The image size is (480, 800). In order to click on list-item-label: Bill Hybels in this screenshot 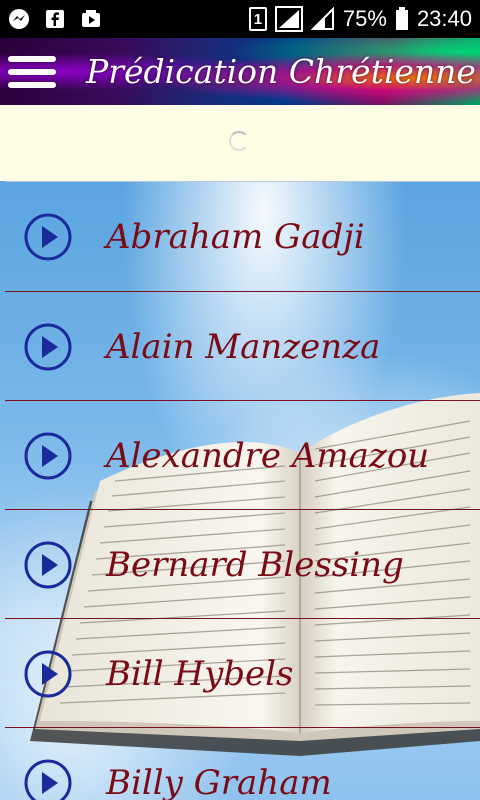, I will do `click(200, 673)`.